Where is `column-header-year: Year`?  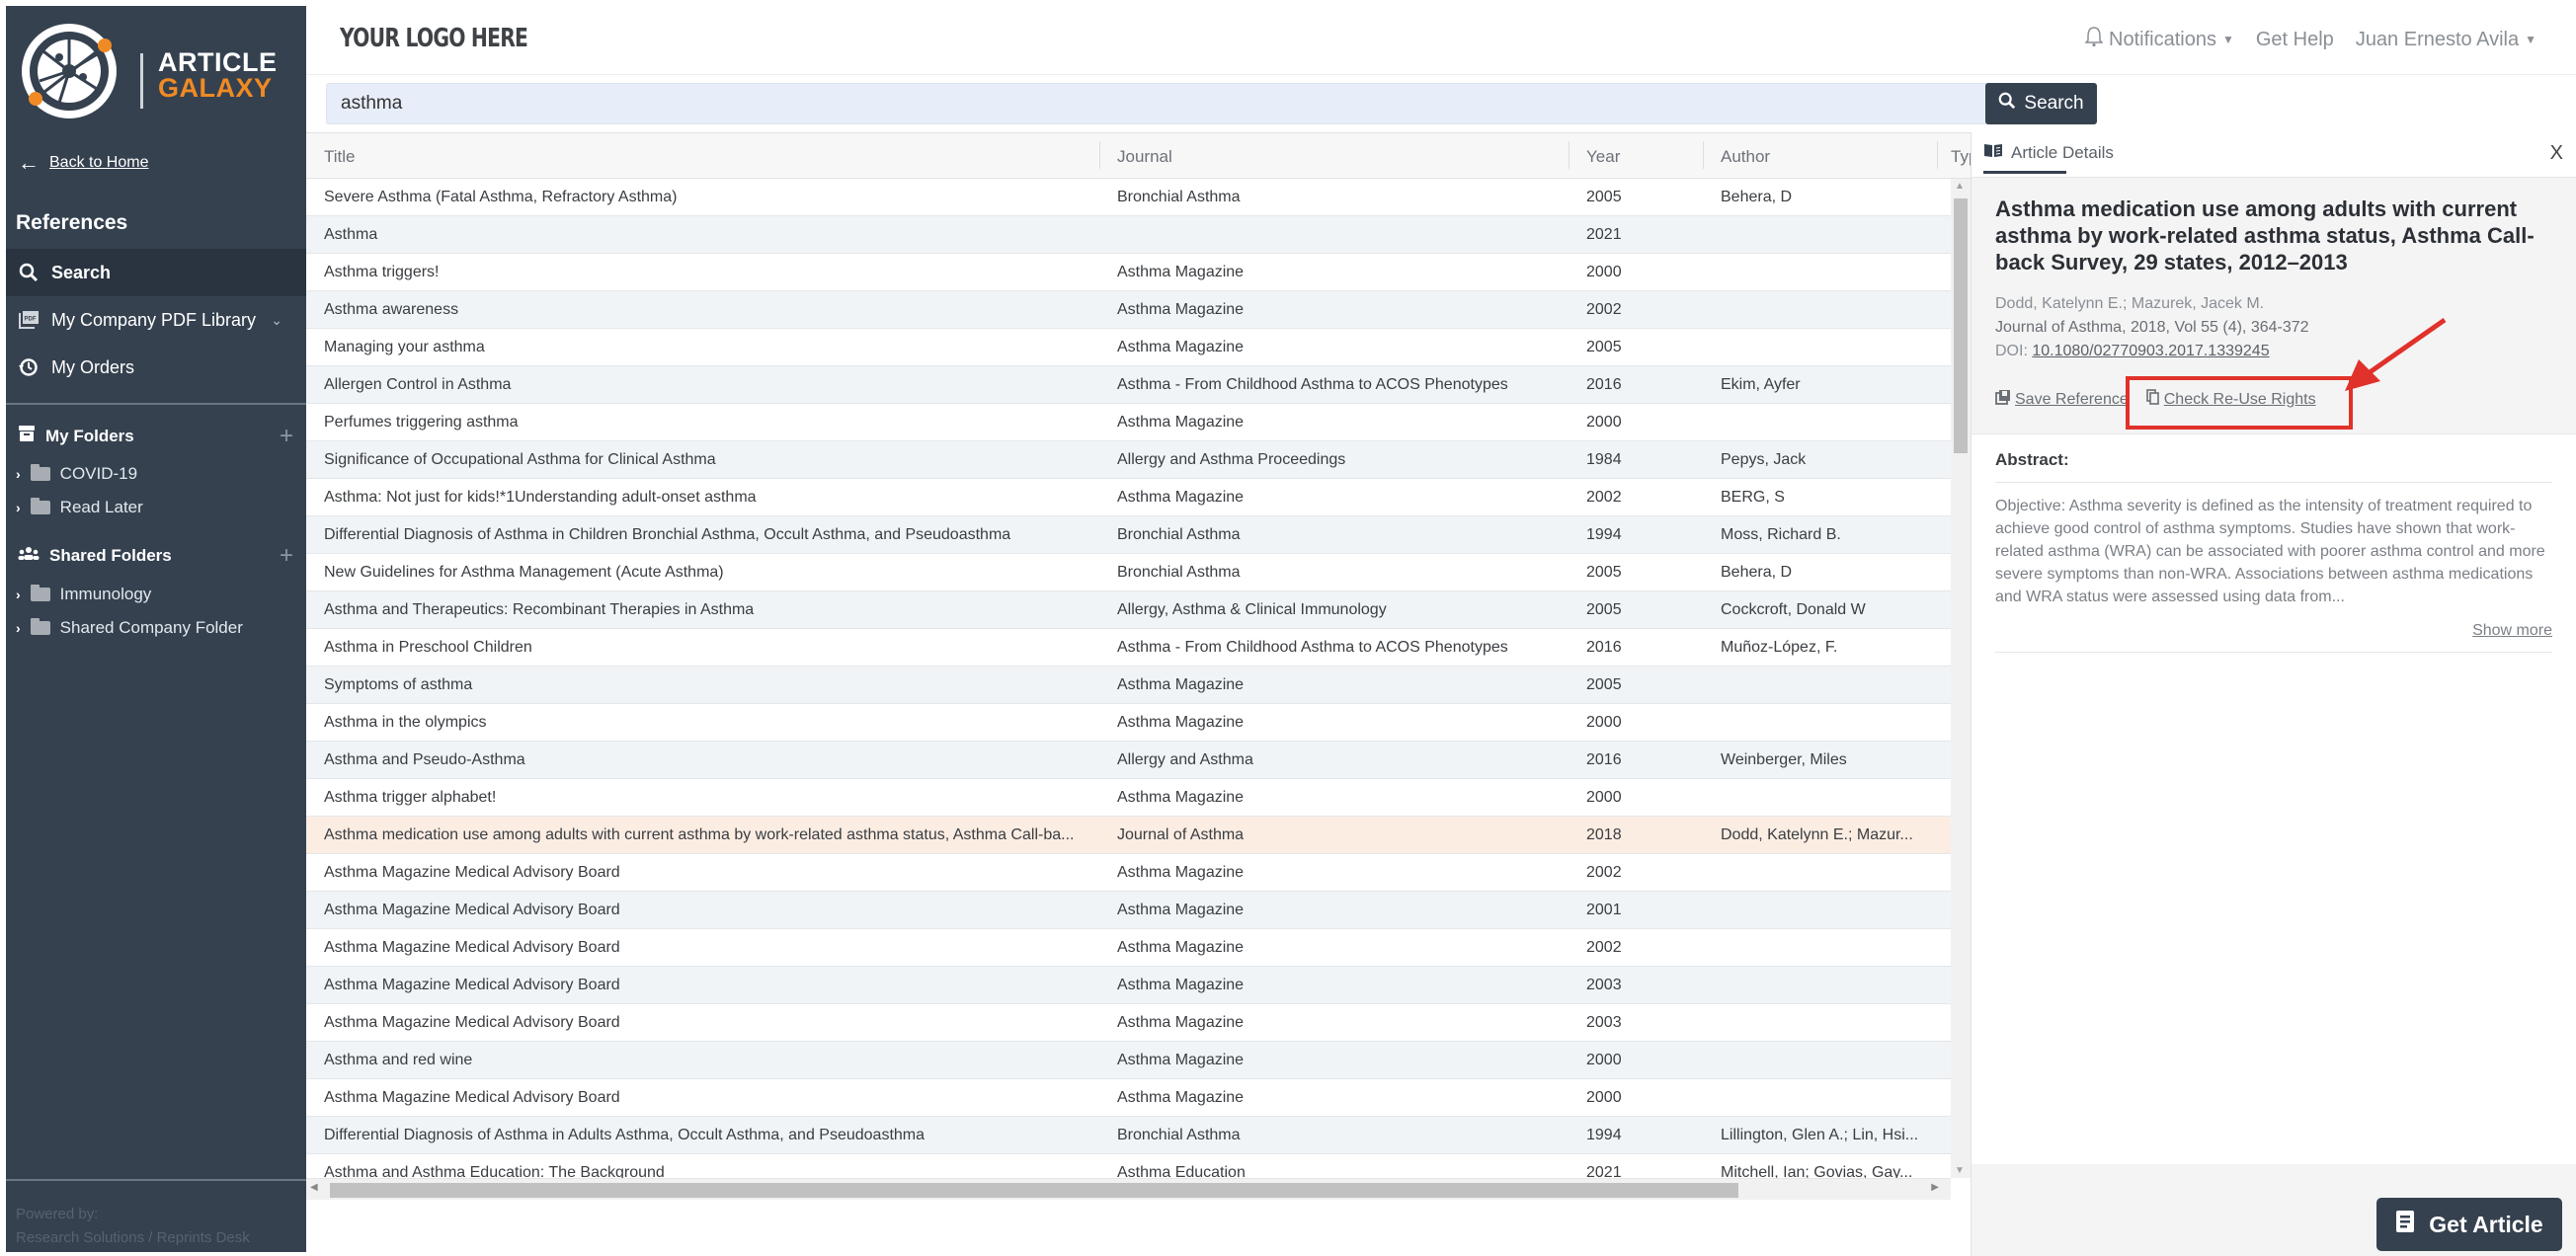 column-header-year: Year is located at coordinates (1603, 157).